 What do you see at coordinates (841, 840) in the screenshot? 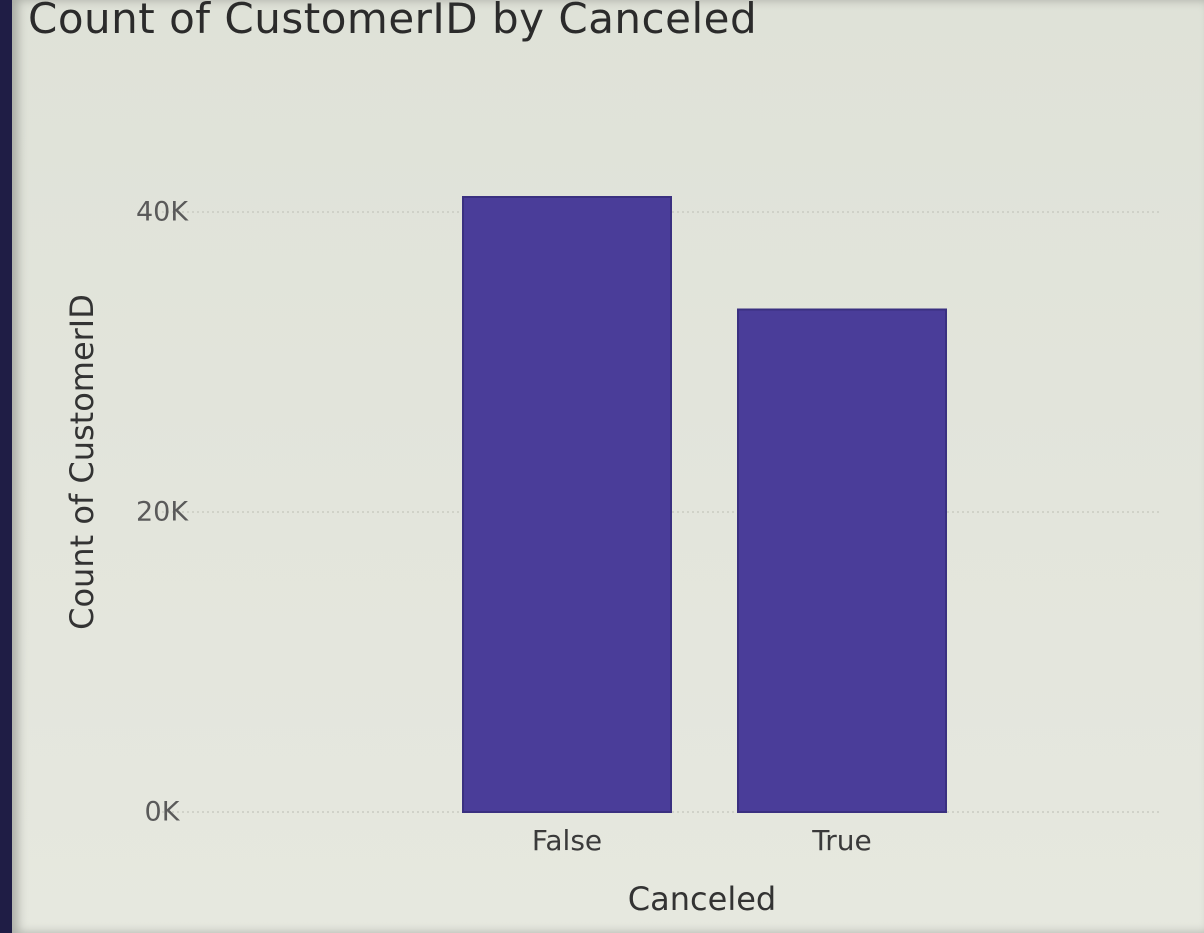
I see `x-category-label-true: True` at bounding box center [841, 840].